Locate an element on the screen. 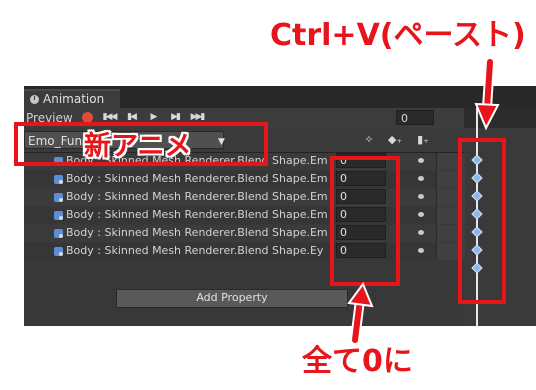  arrow-up-icon is located at coordinates (360, 313).